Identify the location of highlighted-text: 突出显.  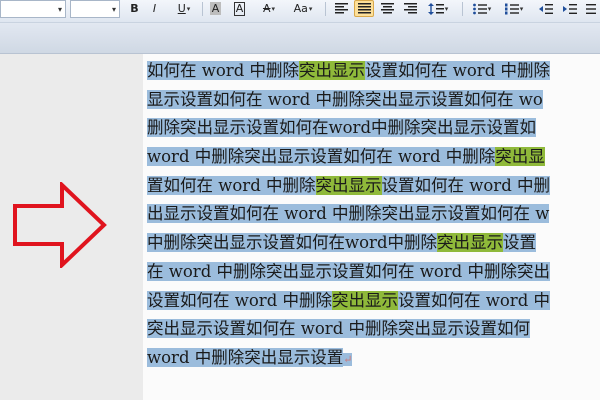
(520, 157).